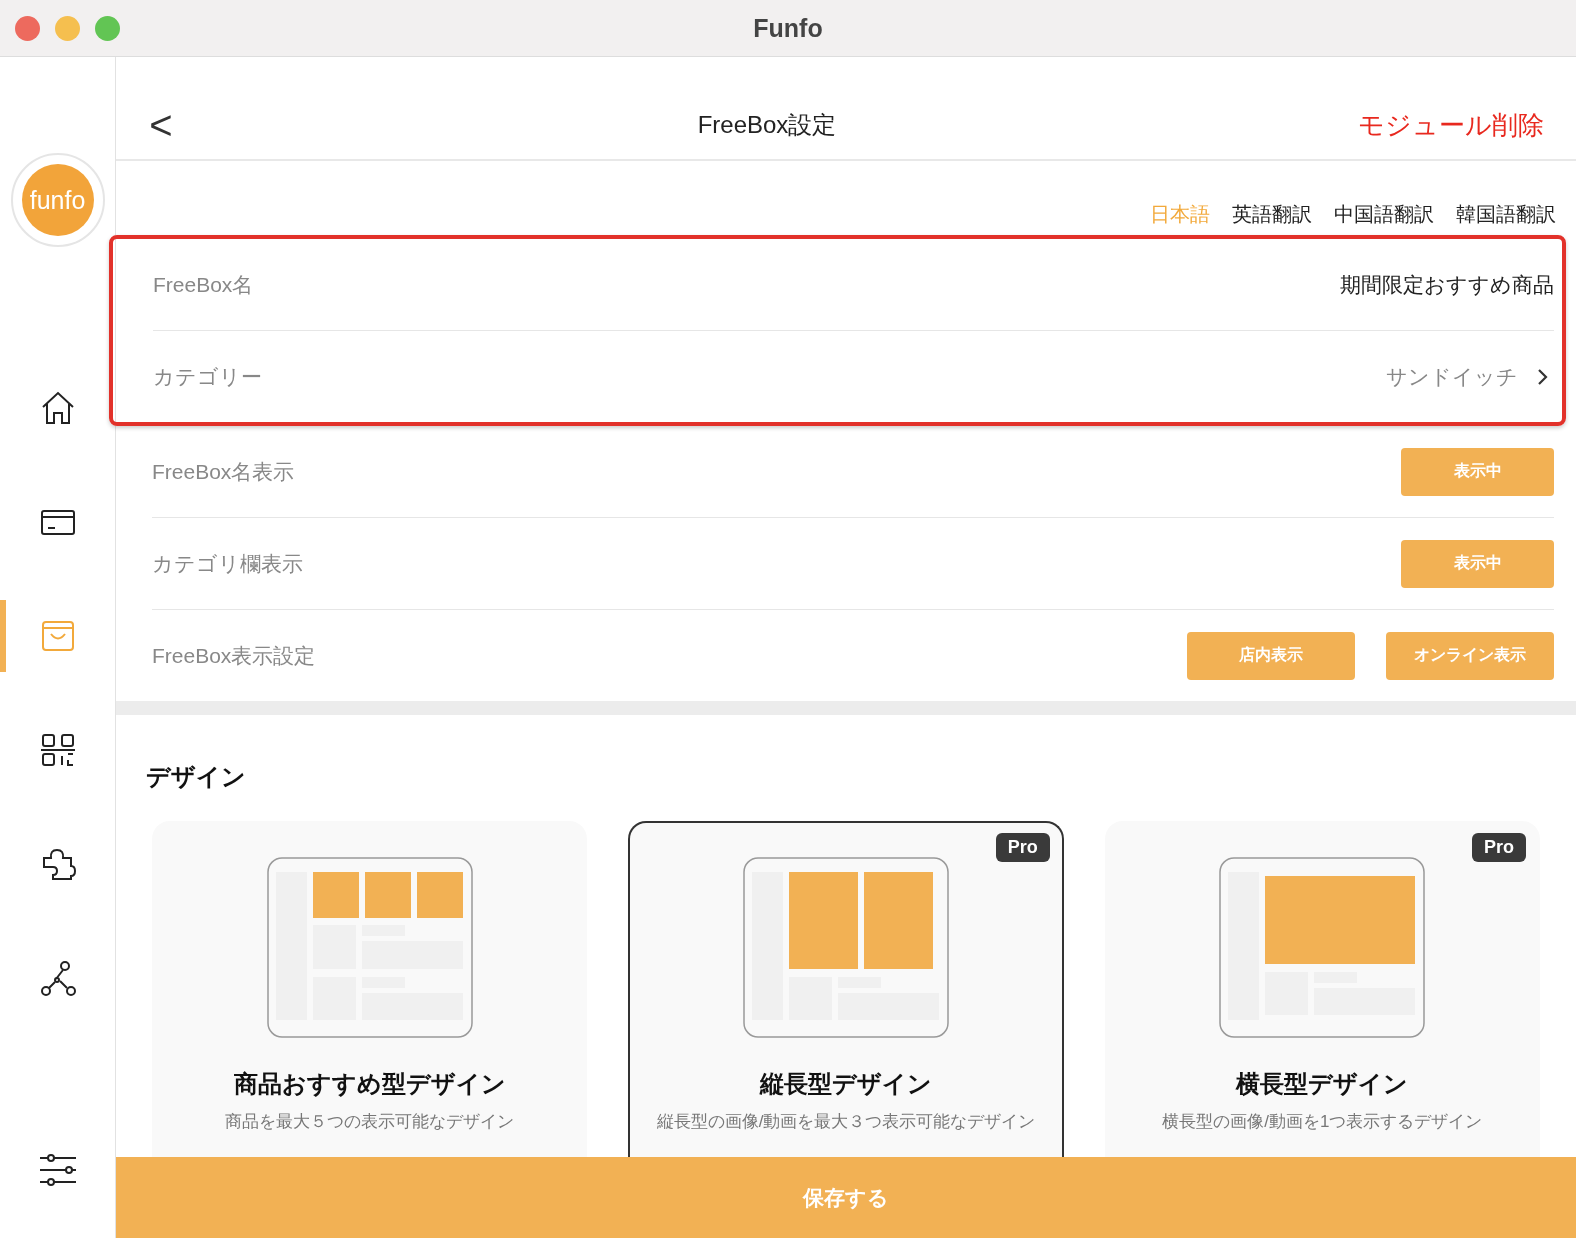  I want to click on selection-indicator, so click(3, 636).